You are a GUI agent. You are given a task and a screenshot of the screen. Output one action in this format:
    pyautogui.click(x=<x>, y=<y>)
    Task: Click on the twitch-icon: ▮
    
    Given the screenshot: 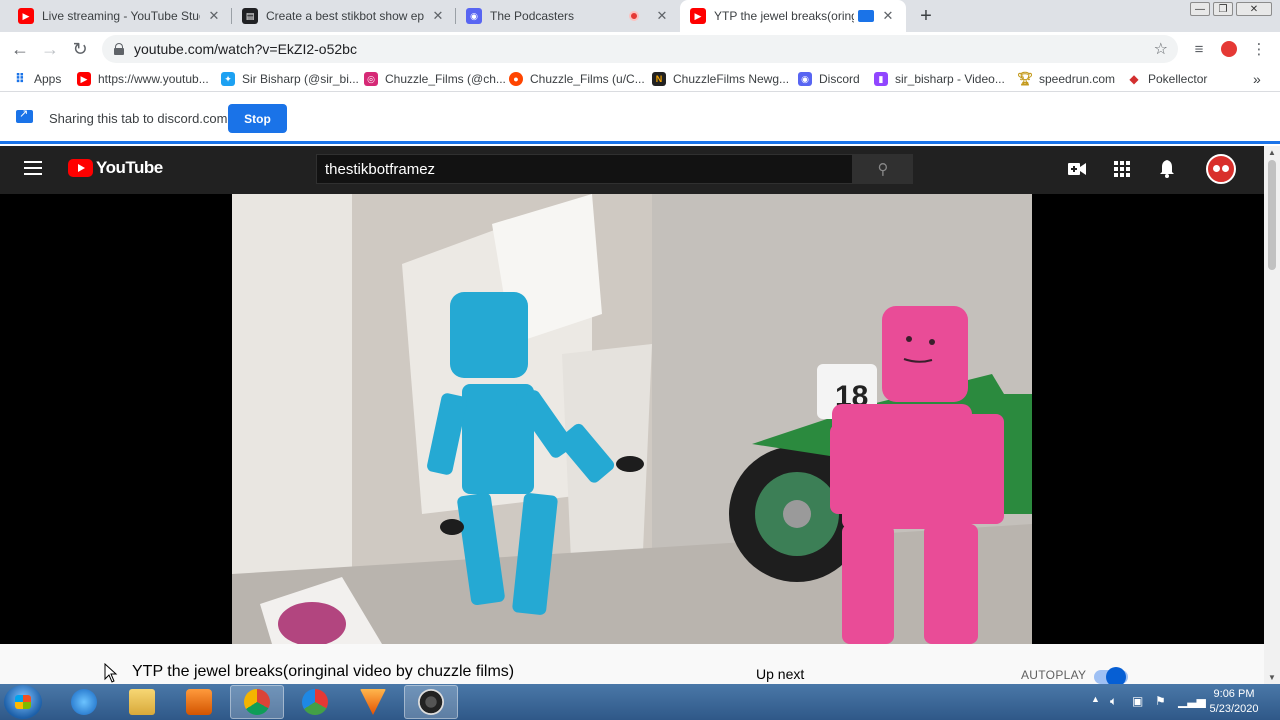 What is the action you would take?
    pyautogui.click(x=881, y=79)
    